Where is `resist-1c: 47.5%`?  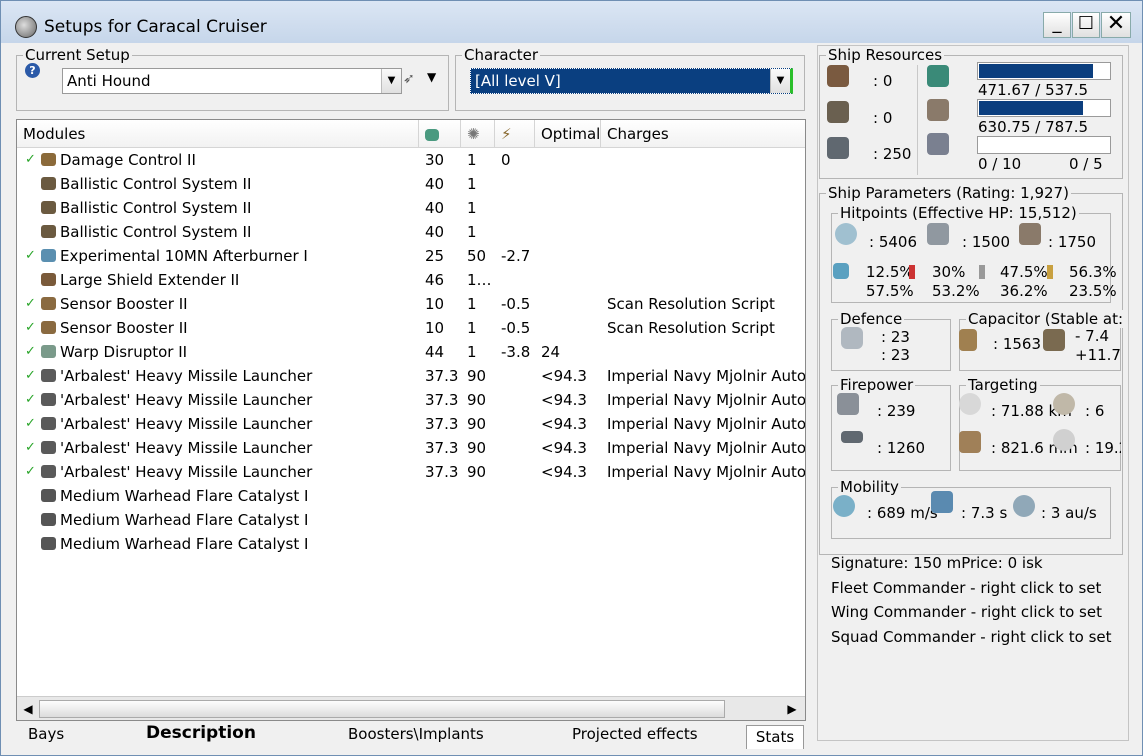 resist-1c: 47.5% is located at coordinates (1024, 272).